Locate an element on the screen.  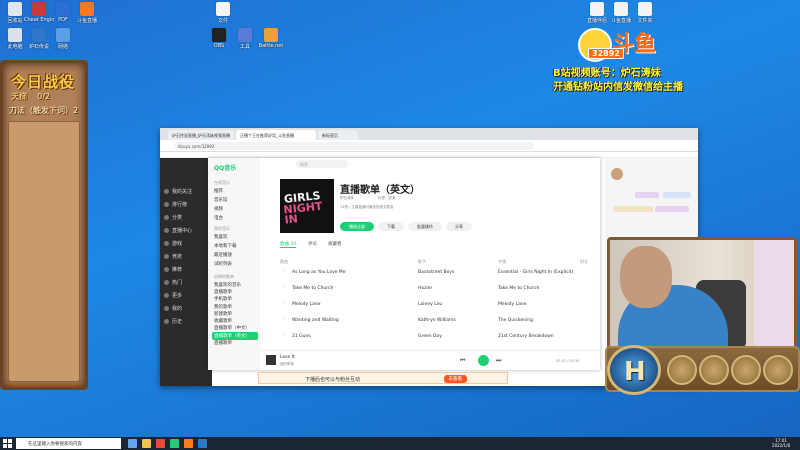
song-artist: Kathryn Williams is located at coordinates (437, 320).